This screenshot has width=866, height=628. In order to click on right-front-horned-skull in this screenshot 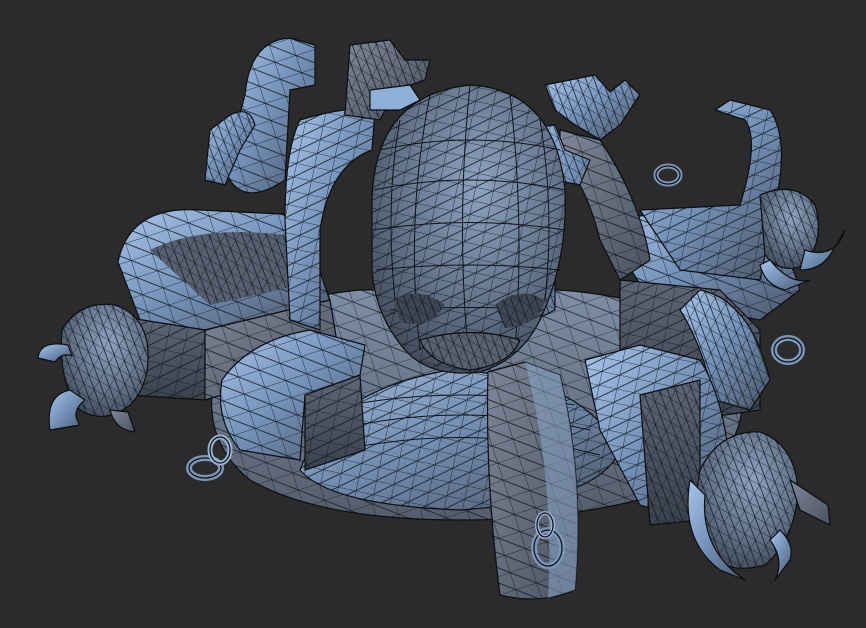, I will do `click(759, 506)`.